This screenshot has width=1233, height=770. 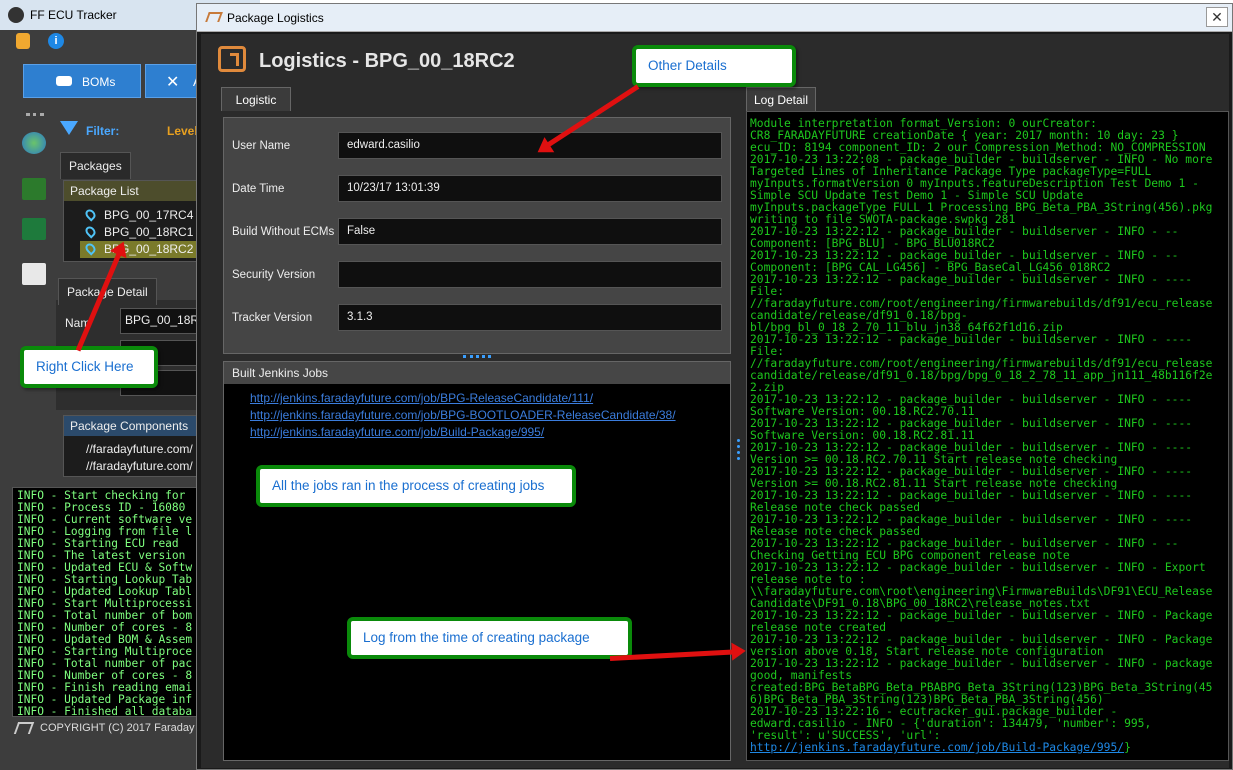 What do you see at coordinates (530, 274) in the screenshot?
I see `security-version-field` at bounding box center [530, 274].